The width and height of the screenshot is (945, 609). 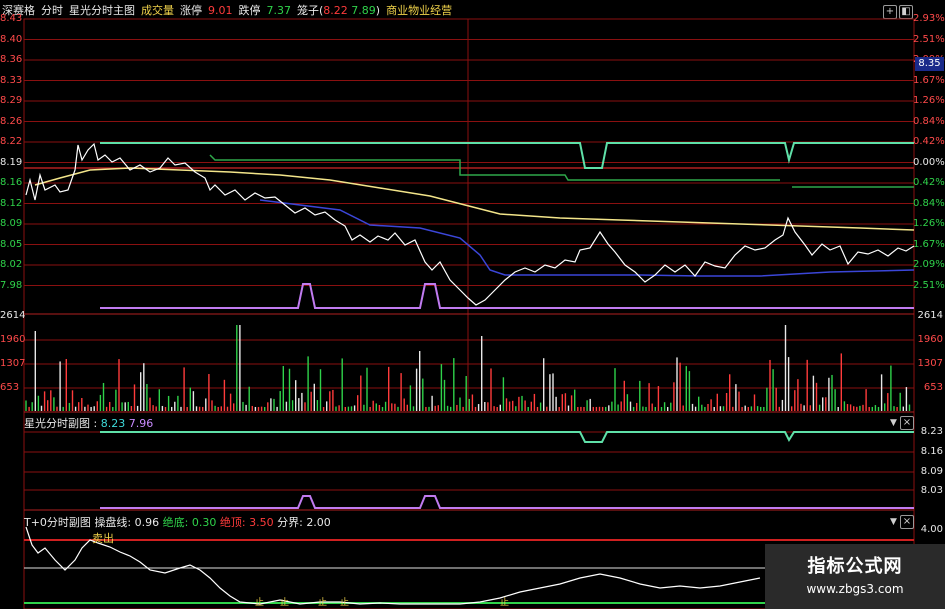 What do you see at coordinates (507, 437) in the screenshot?
I see `sub-upper-line` at bounding box center [507, 437].